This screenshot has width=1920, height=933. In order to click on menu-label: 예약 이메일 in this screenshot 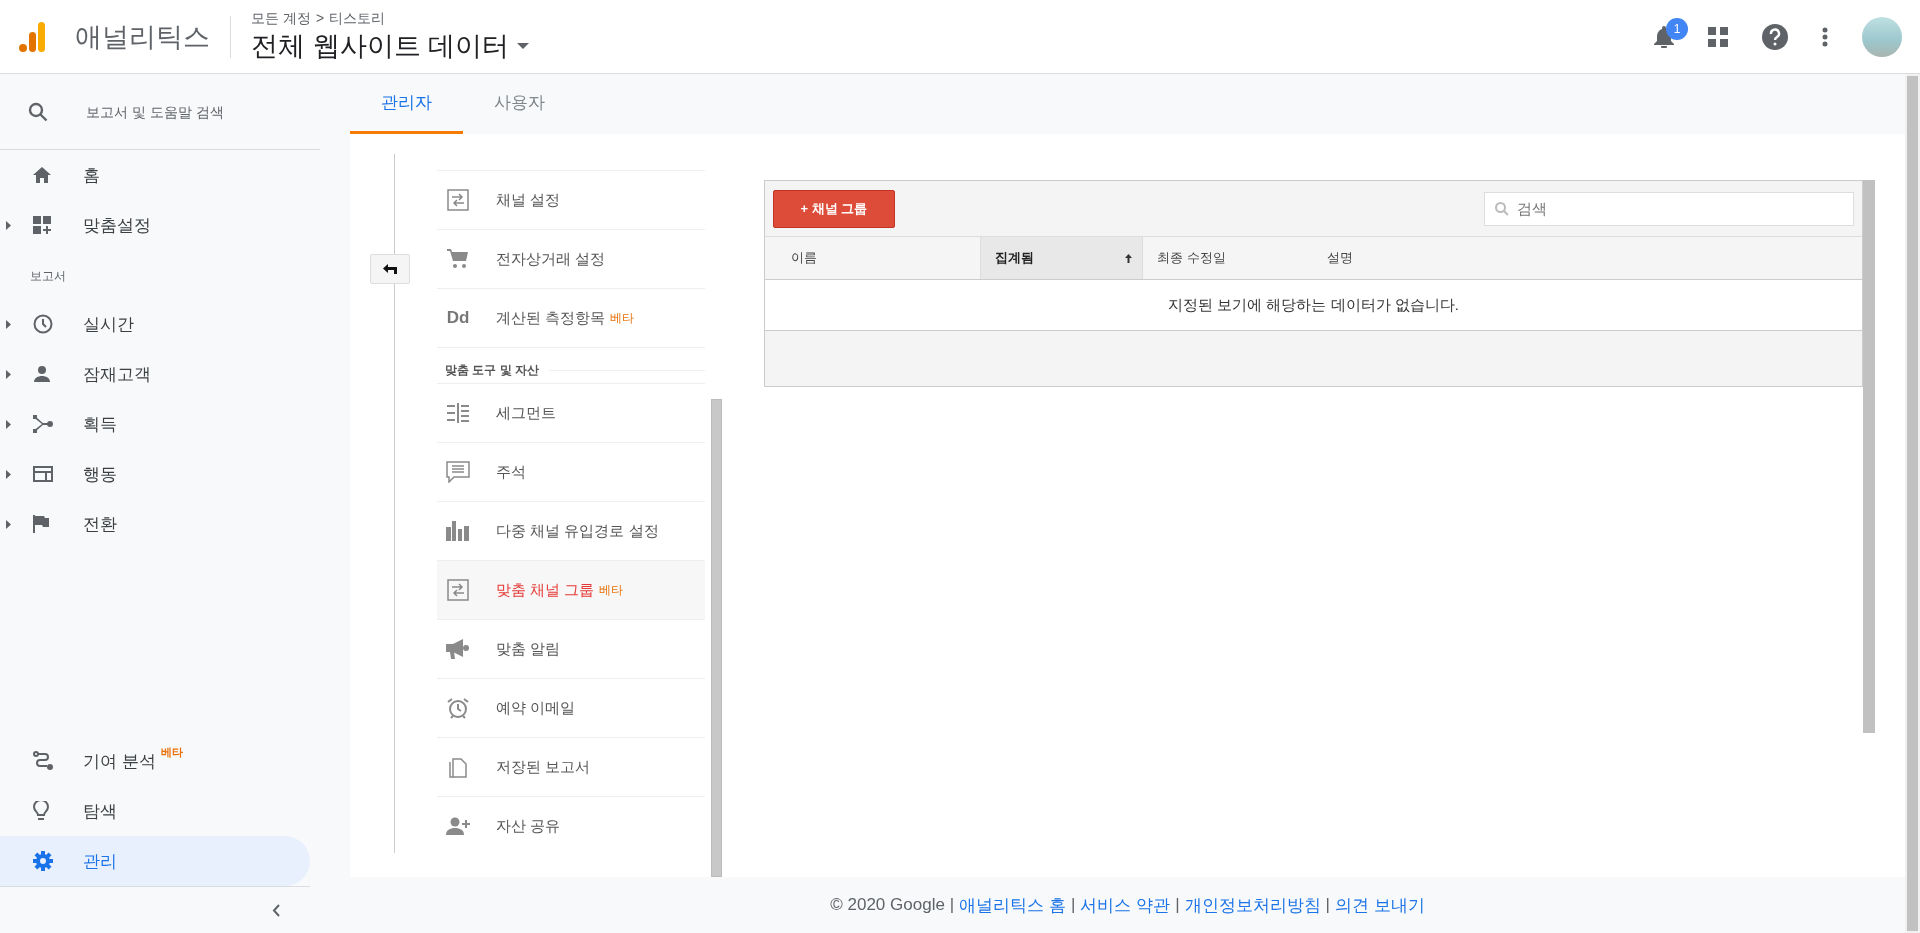, I will do `click(536, 708)`.